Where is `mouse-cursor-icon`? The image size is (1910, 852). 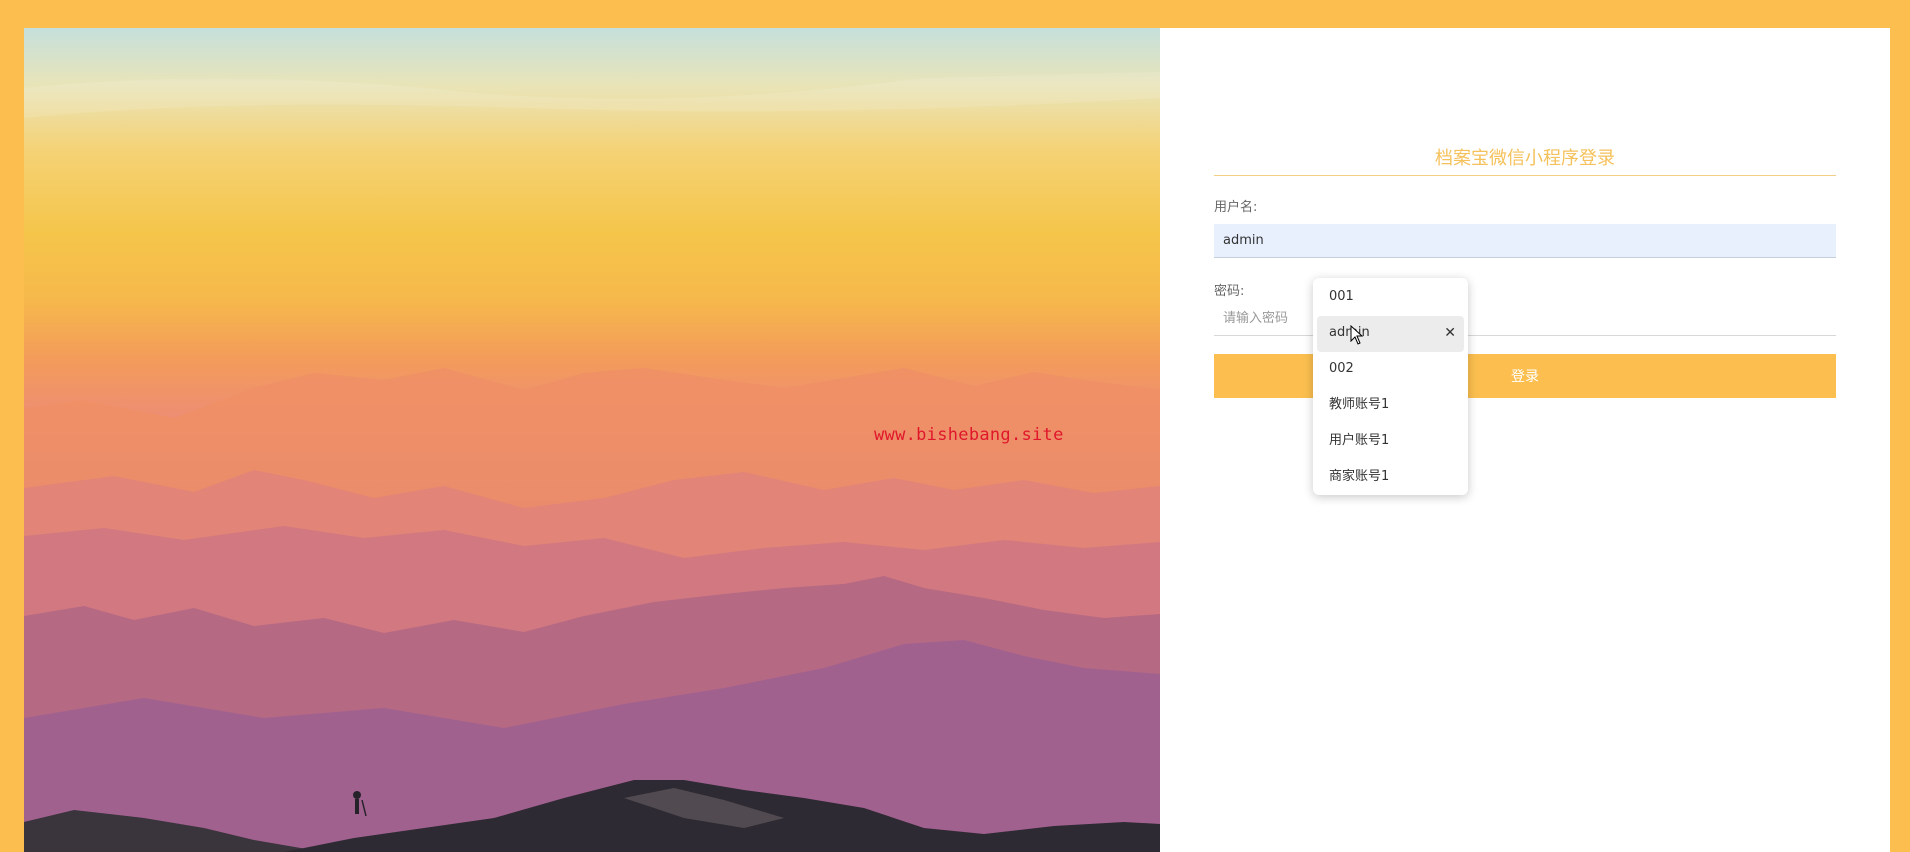
mouse-cursor-icon is located at coordinates (1357, 335).